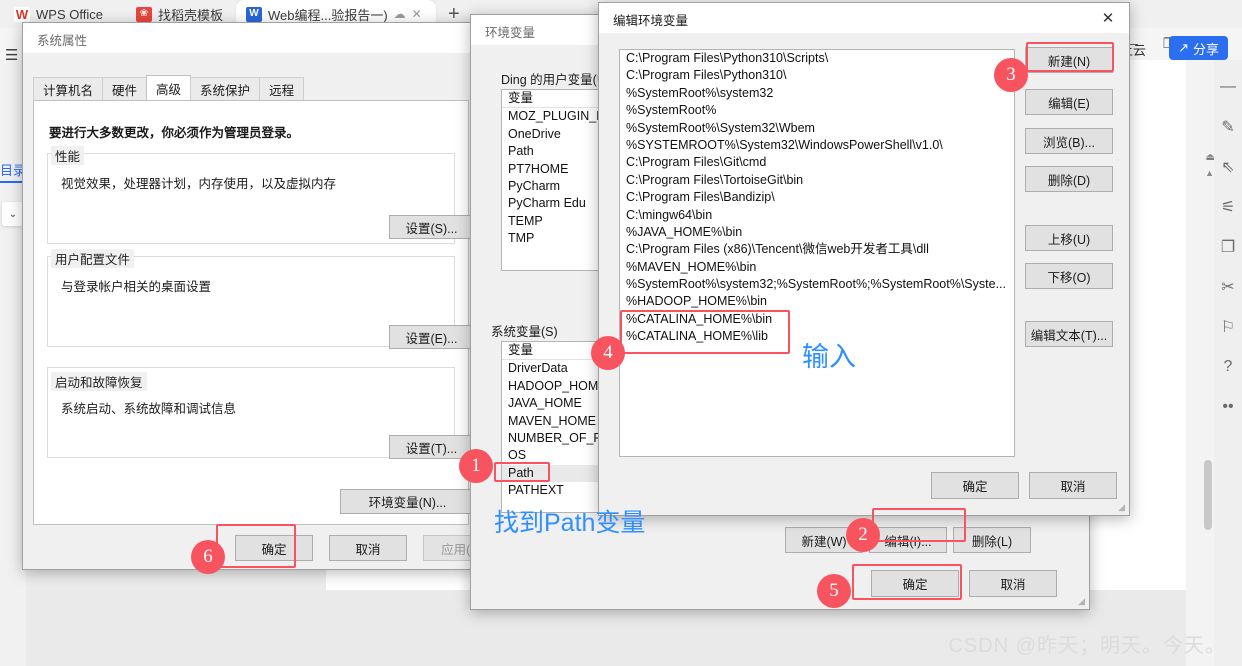 The width and height of the screenshot is (1242, 666). Describe the element at coordinates (1073, 485) in the screenshot. I see `edit-env-cancel-button: 取消` at that location.